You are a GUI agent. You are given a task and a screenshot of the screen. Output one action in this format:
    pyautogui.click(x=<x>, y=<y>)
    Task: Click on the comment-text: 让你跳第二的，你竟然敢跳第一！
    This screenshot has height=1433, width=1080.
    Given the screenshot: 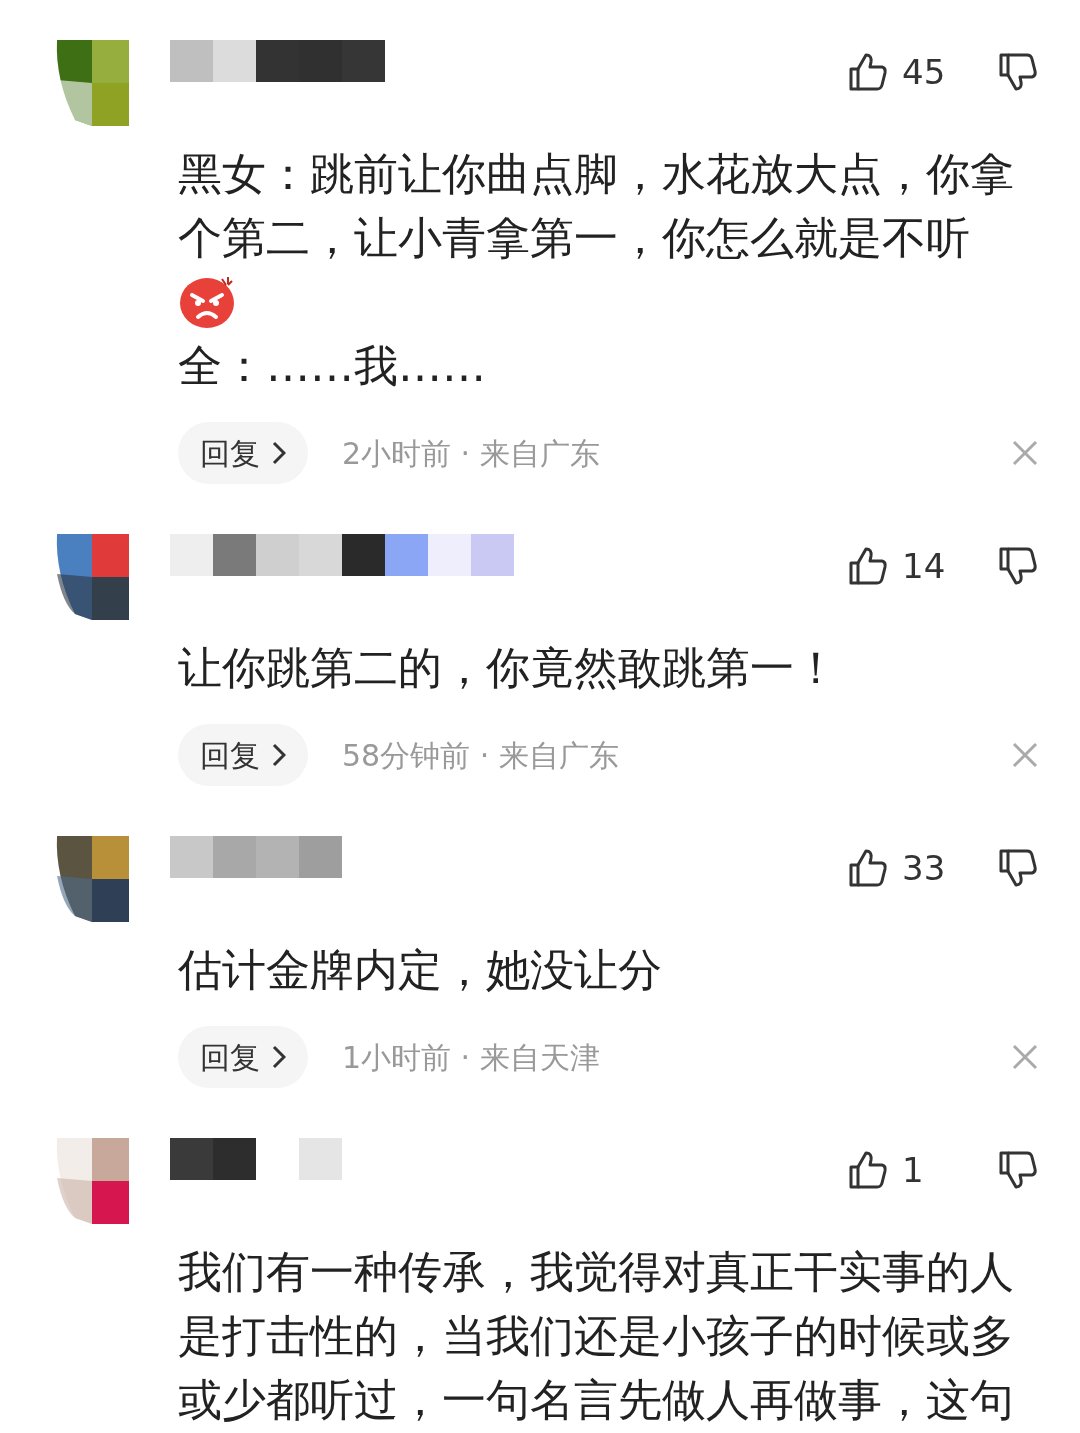 What is the action you would take?
    pyautogui.click(x=508, y=668)
    